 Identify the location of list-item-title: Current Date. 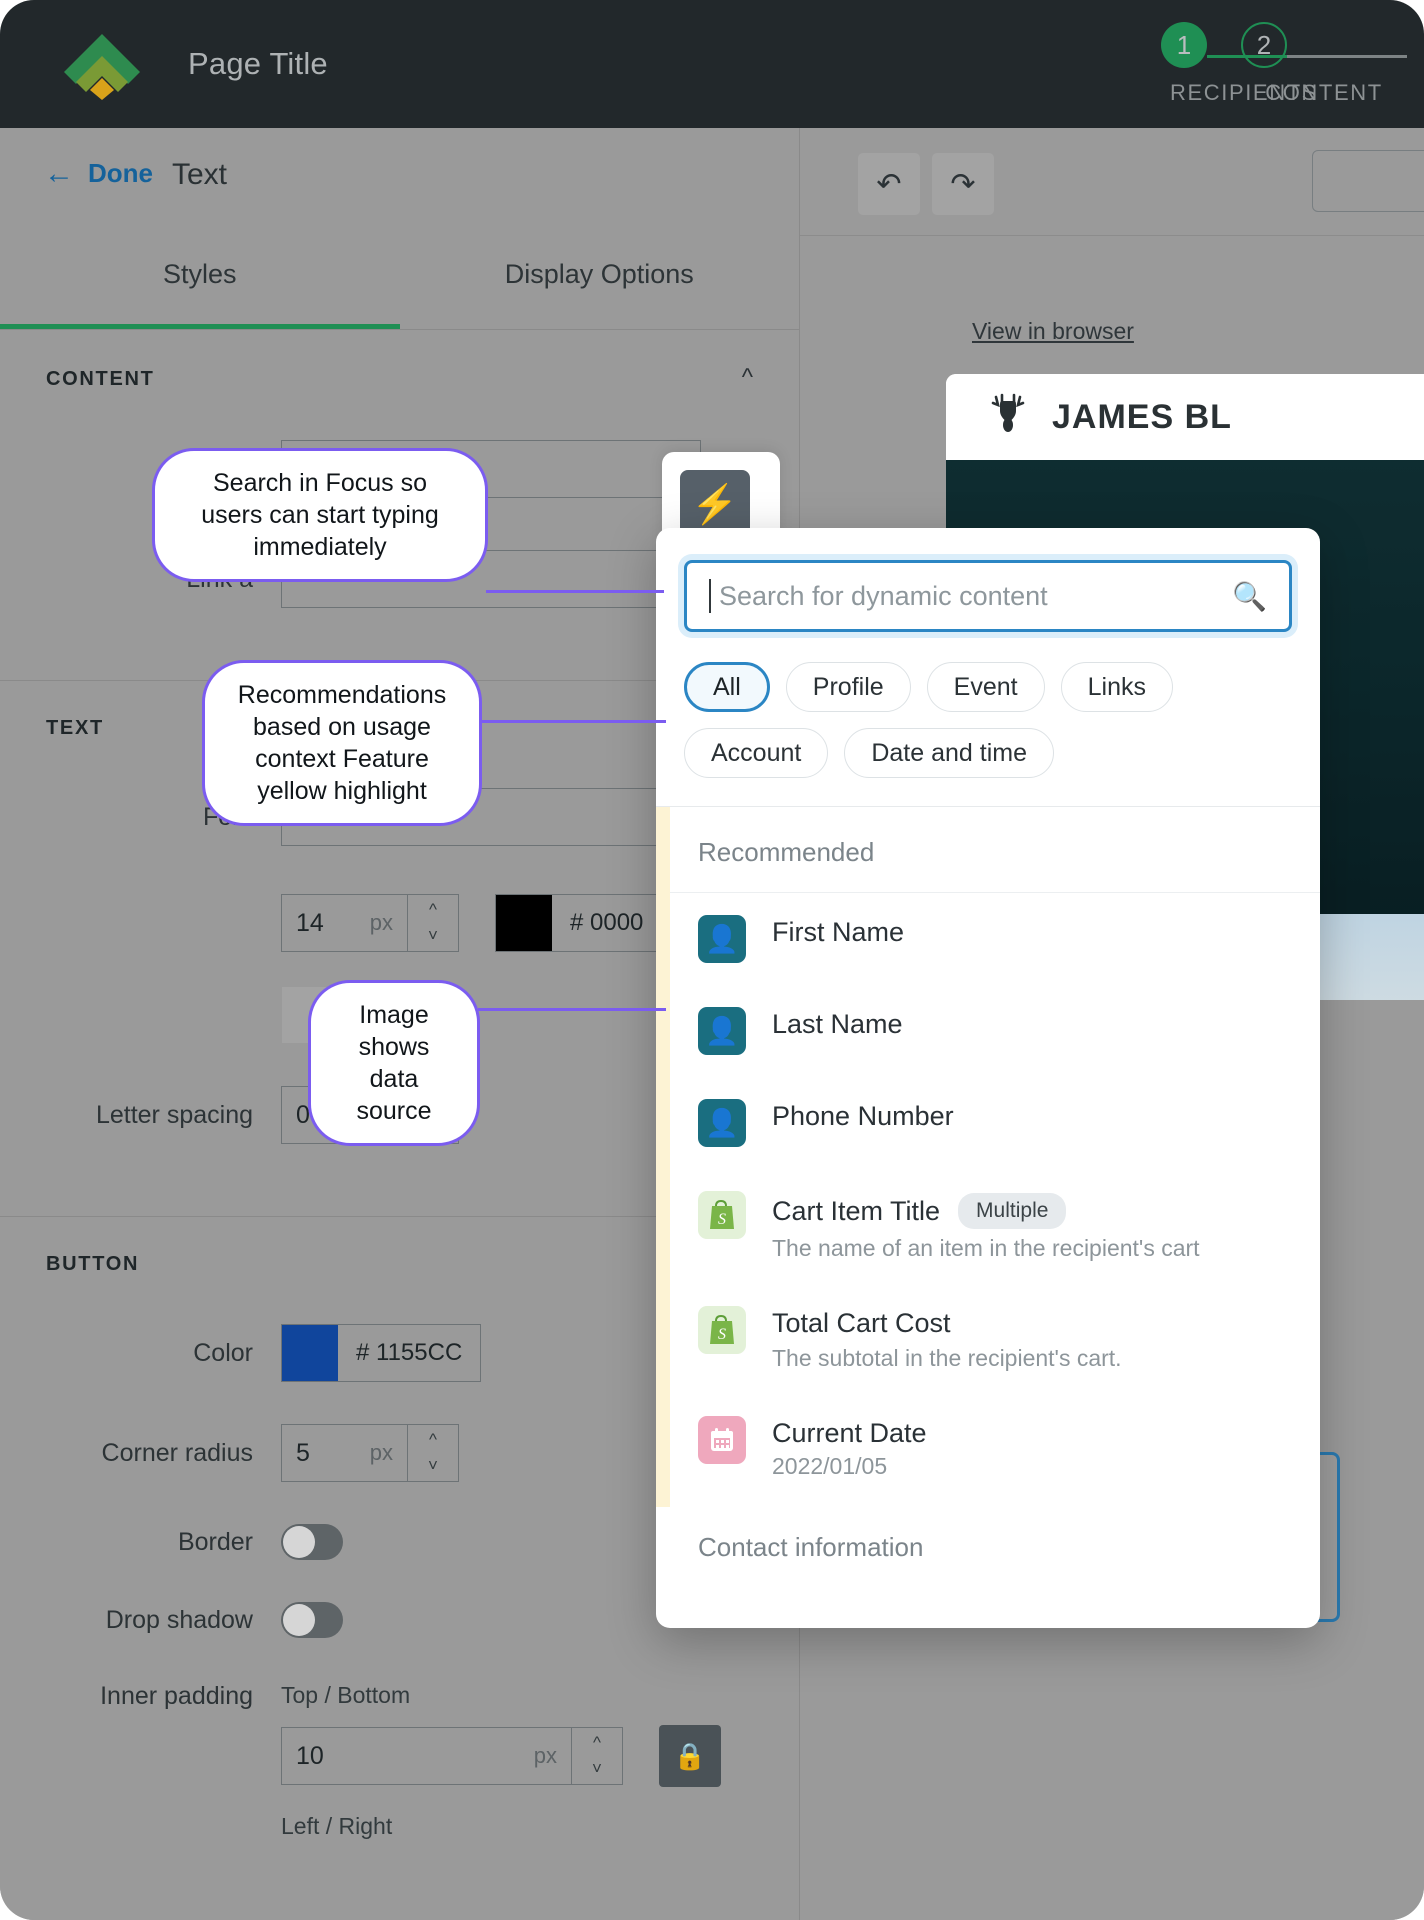
(849, 1433).